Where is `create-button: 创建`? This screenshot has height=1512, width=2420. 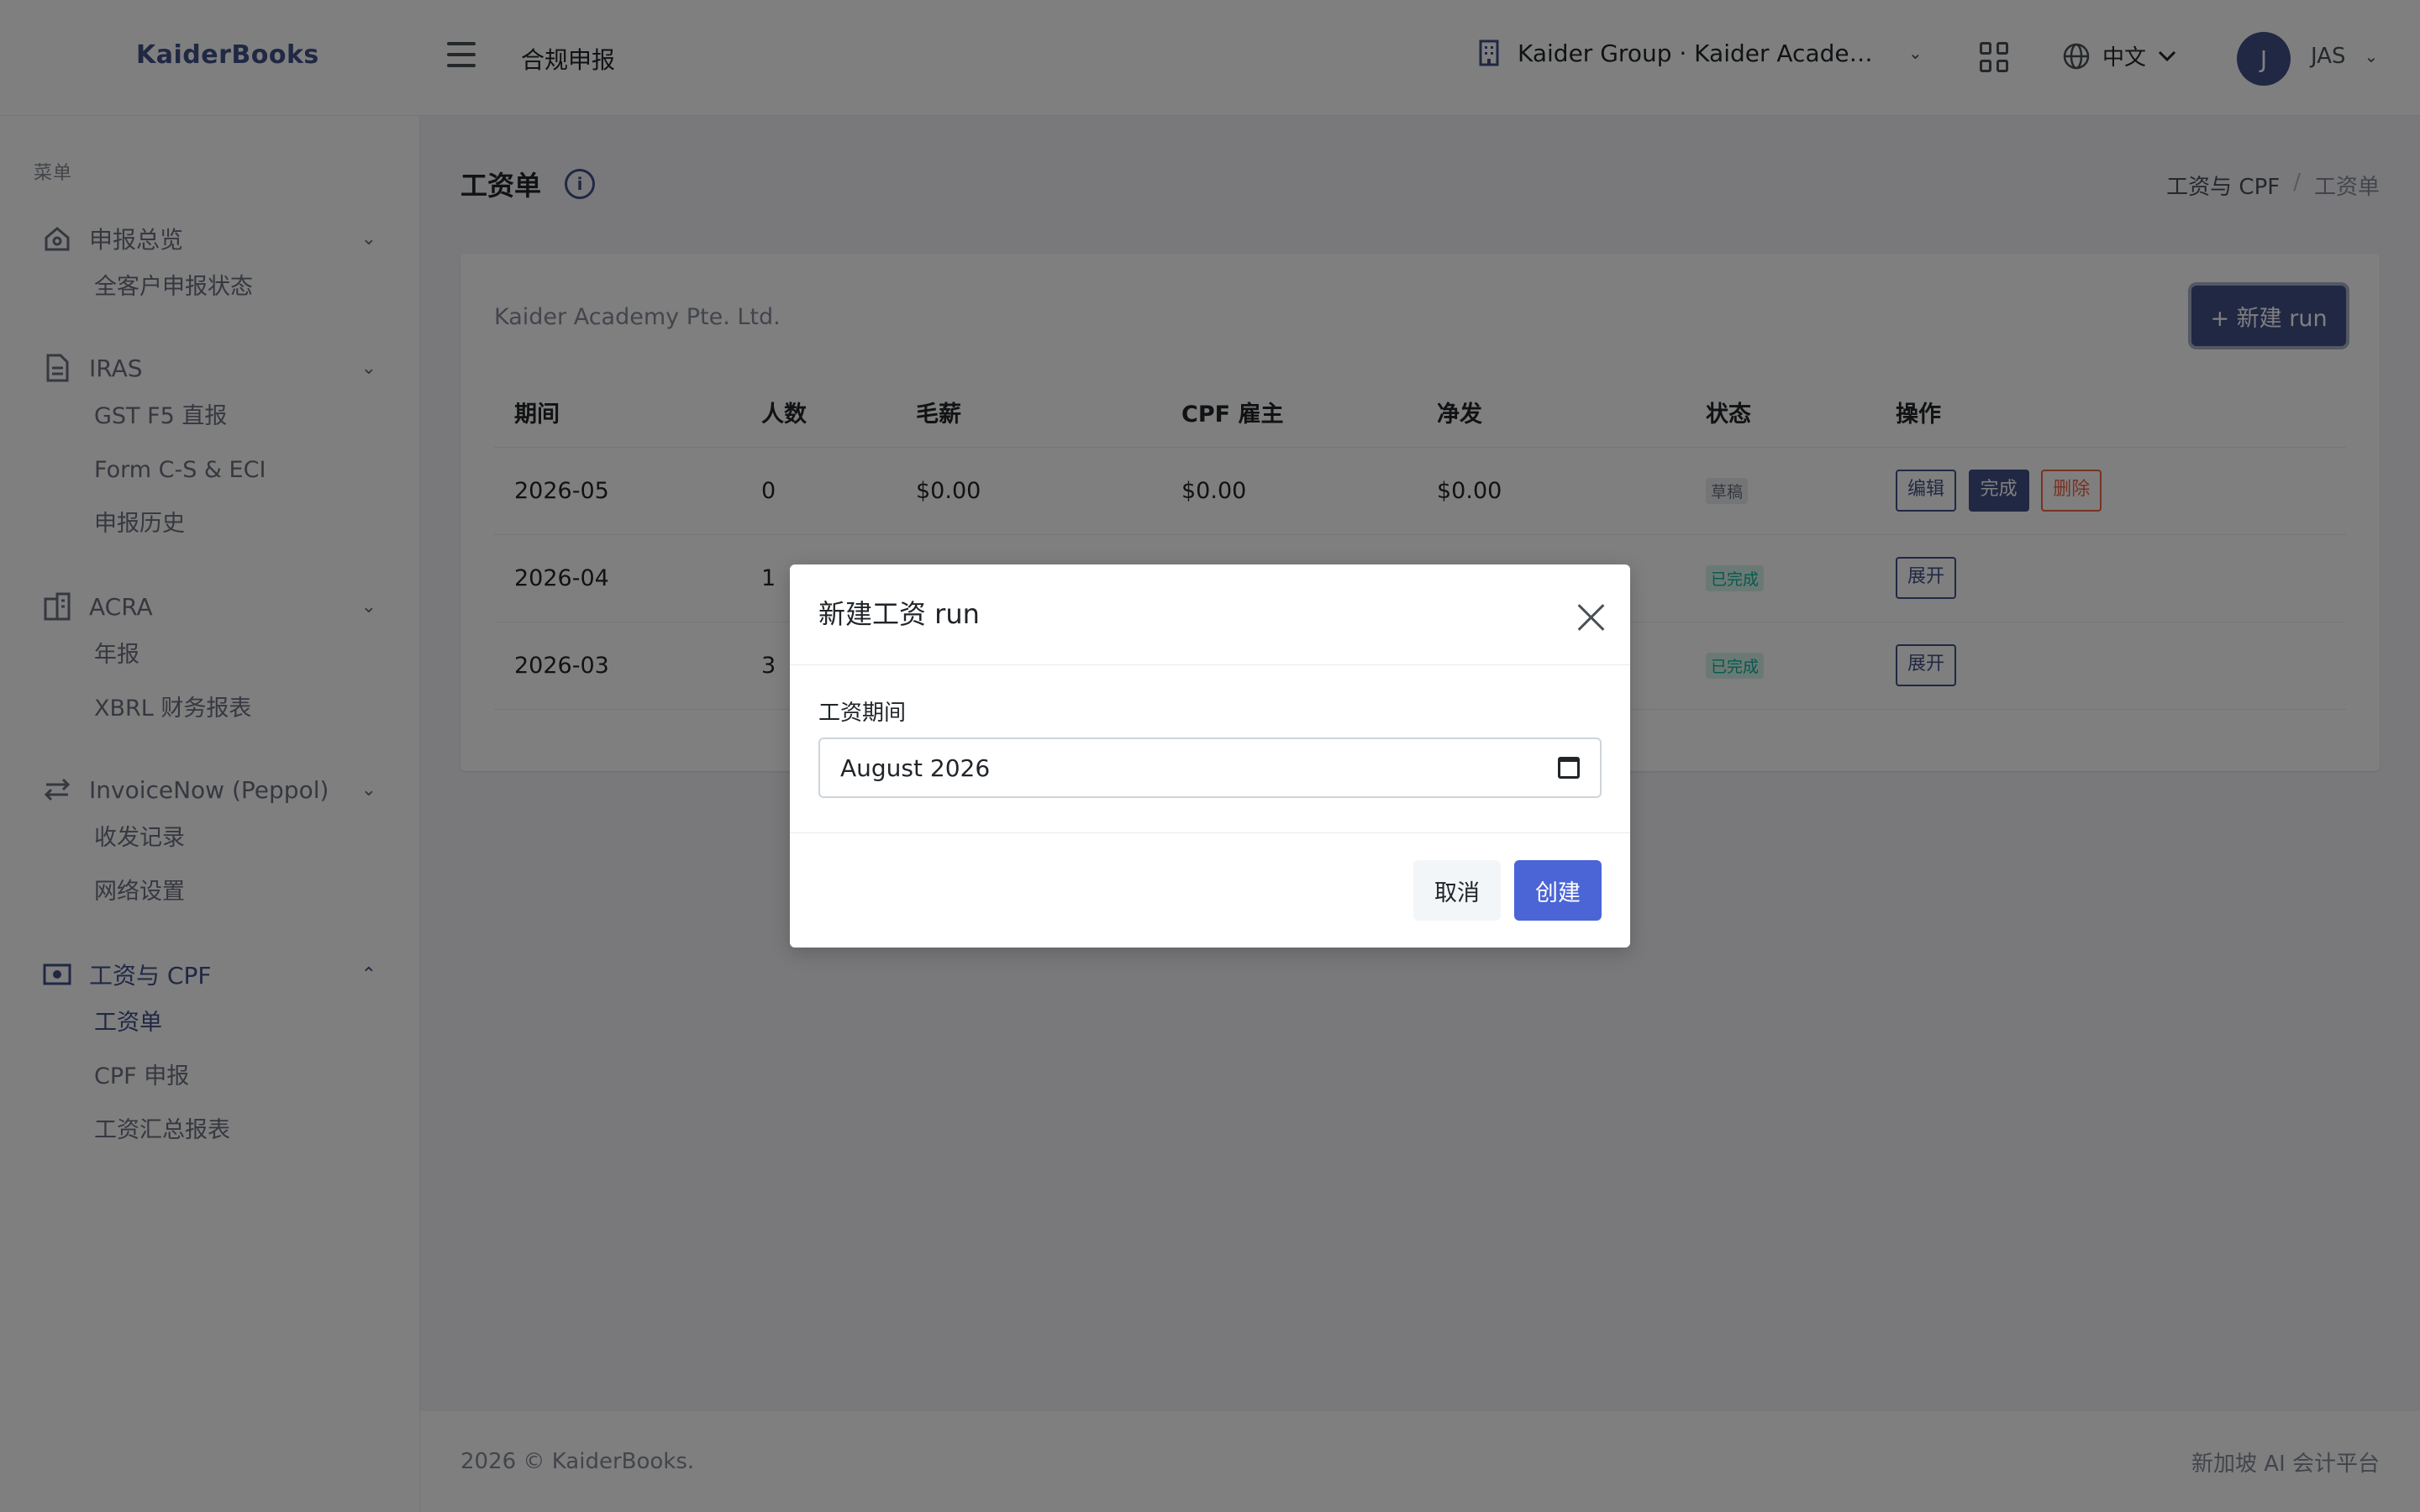 create-button: 创建 is located at coordinates (1558, 890).